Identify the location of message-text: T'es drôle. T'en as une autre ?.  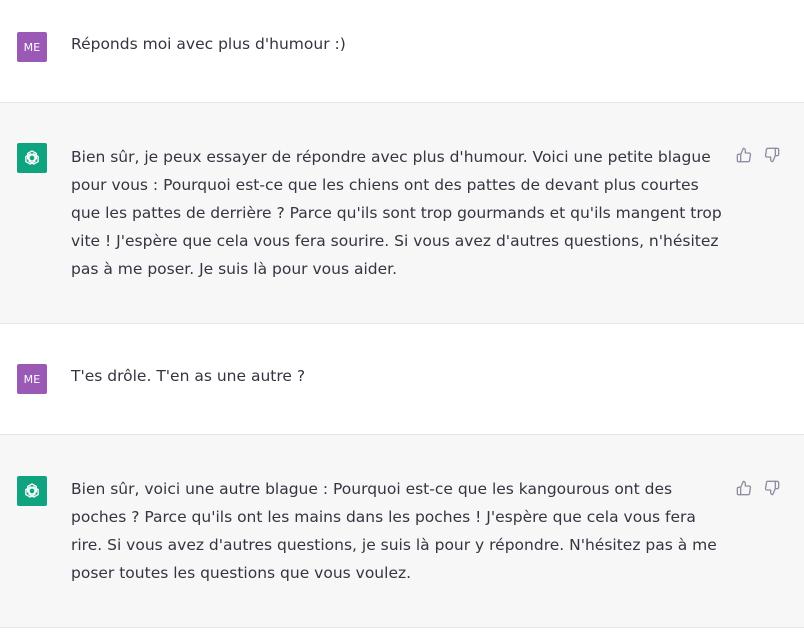
(188, 376).